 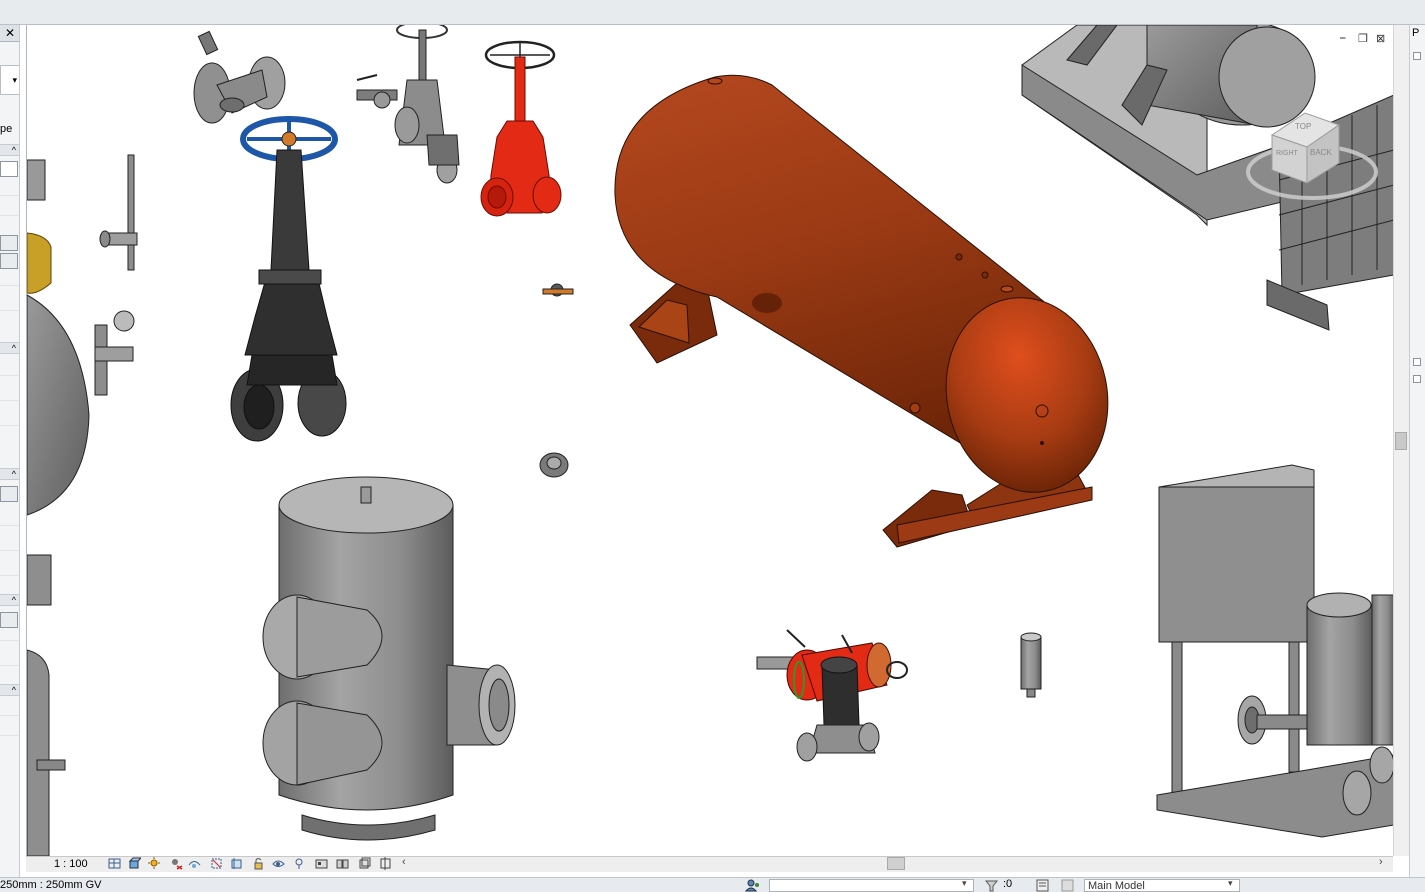 I want to click on inline-circulator-pump, so click(x=832, y=695).